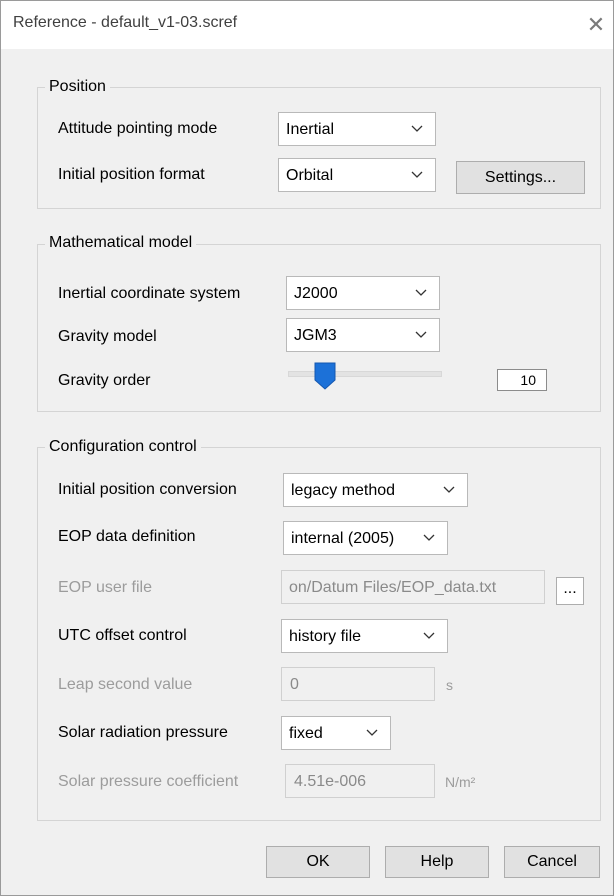  Describe the element at coordinates (318, 862) in the screenshot. I see `ok-button: OK` at that location.